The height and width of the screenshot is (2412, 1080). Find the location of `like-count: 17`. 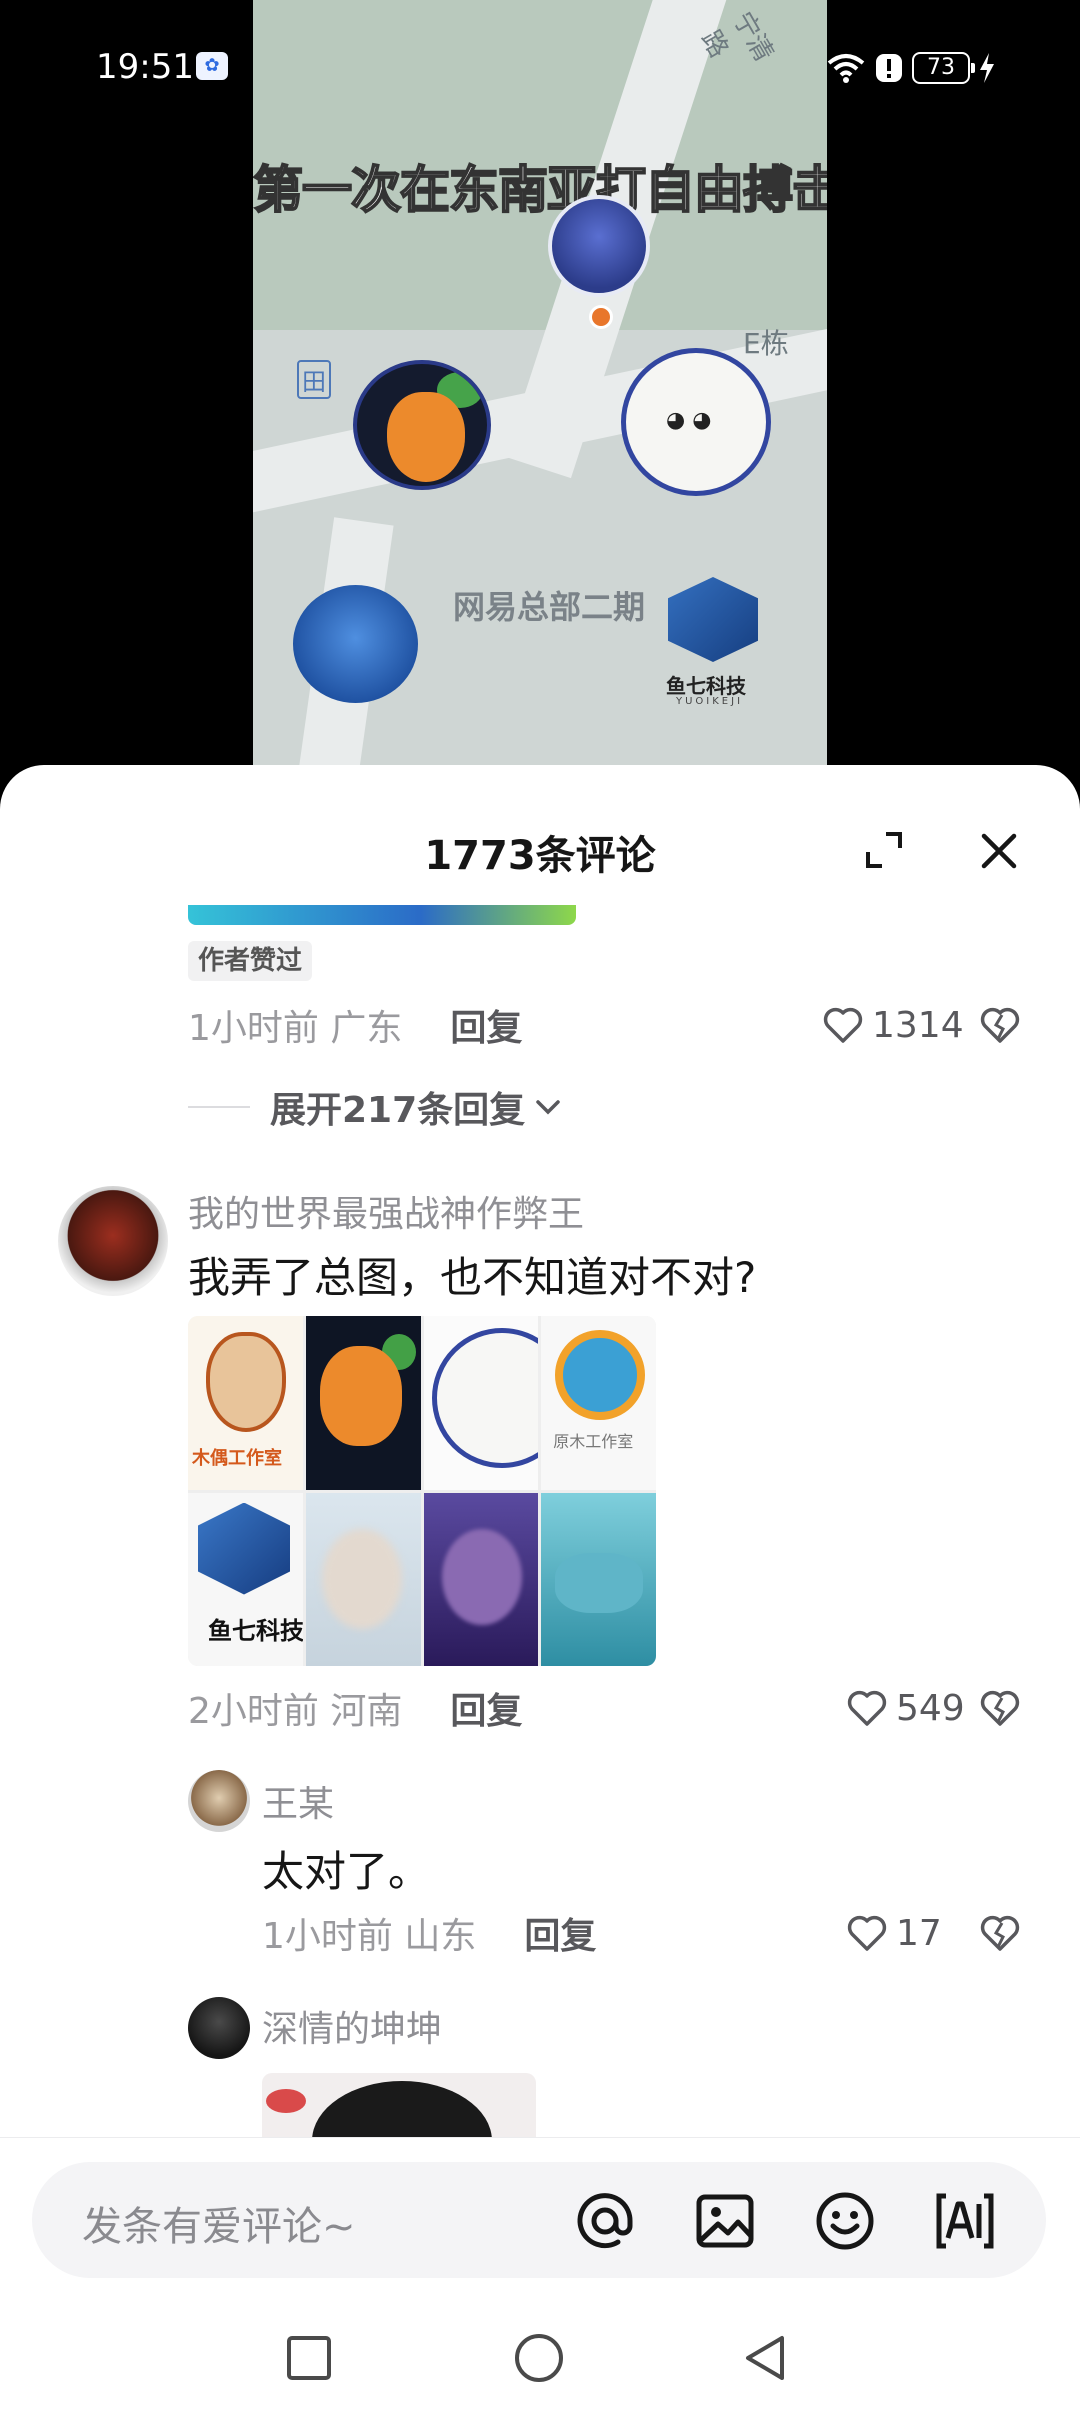

like-count: 17 is located at coordinates (919, 1933).